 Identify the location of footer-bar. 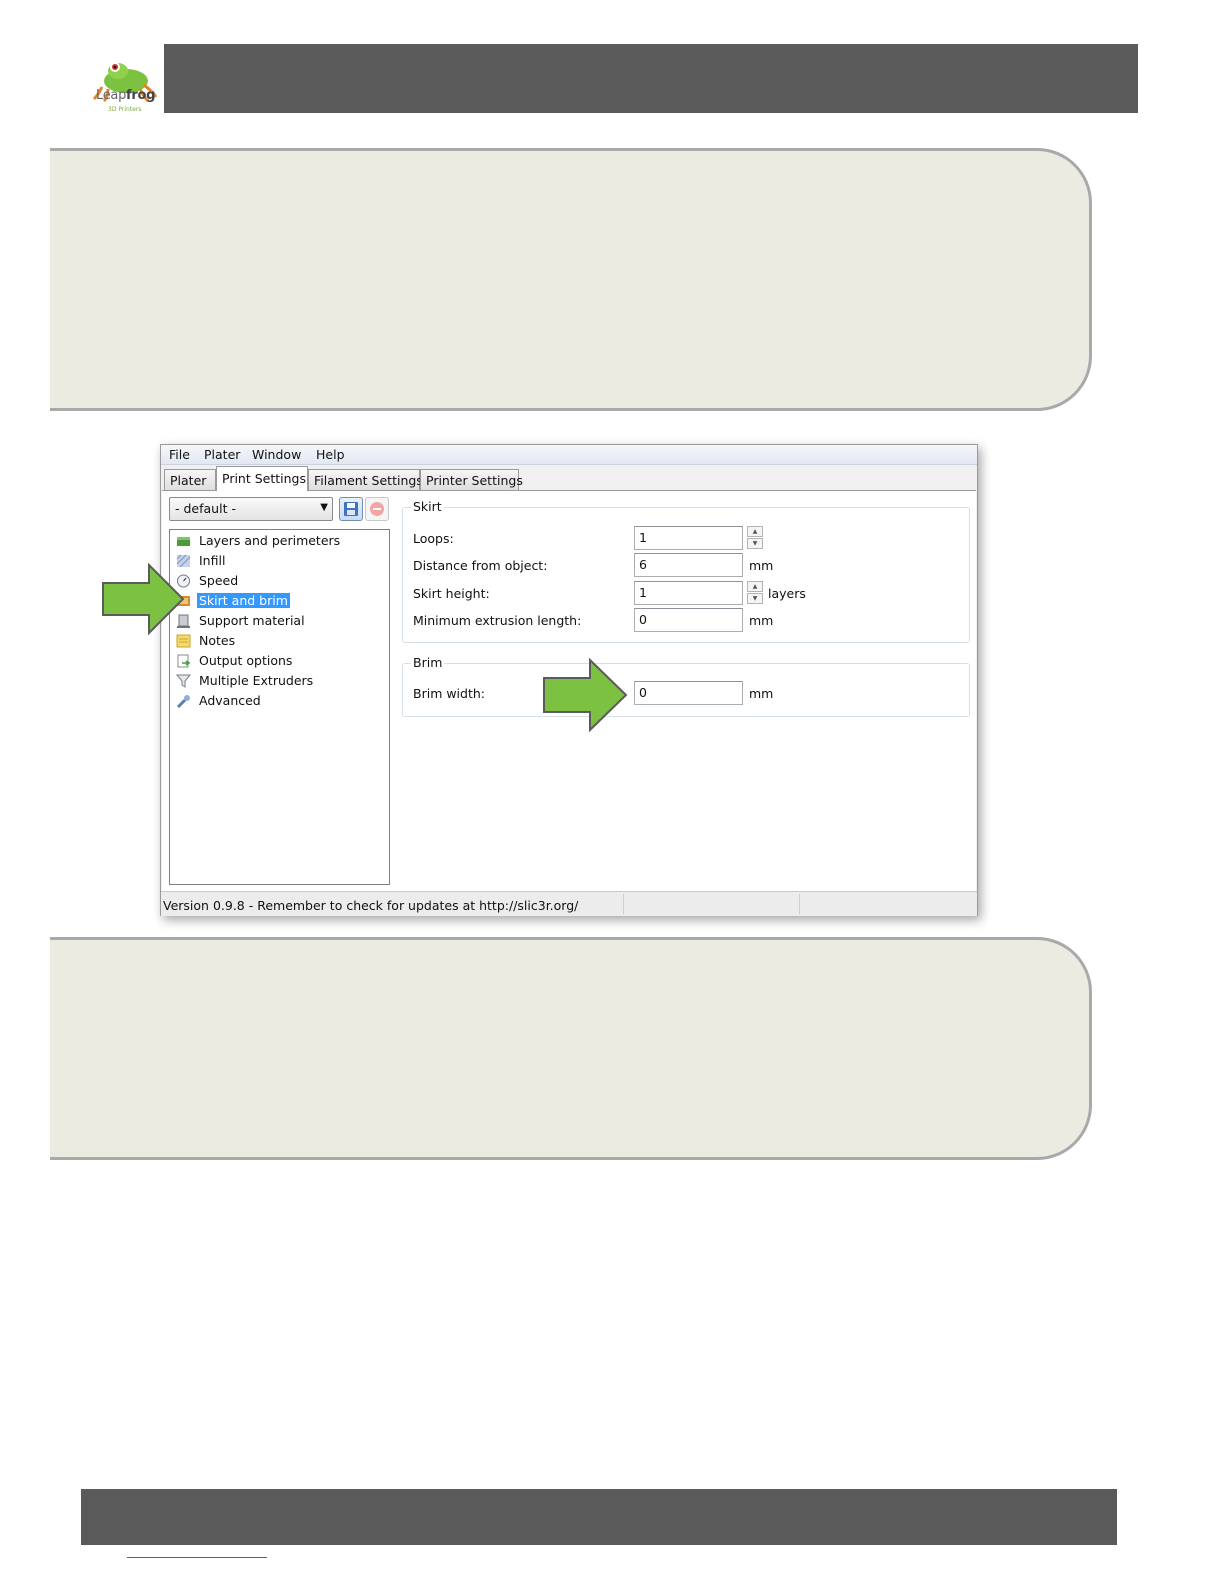
(599, 1517).